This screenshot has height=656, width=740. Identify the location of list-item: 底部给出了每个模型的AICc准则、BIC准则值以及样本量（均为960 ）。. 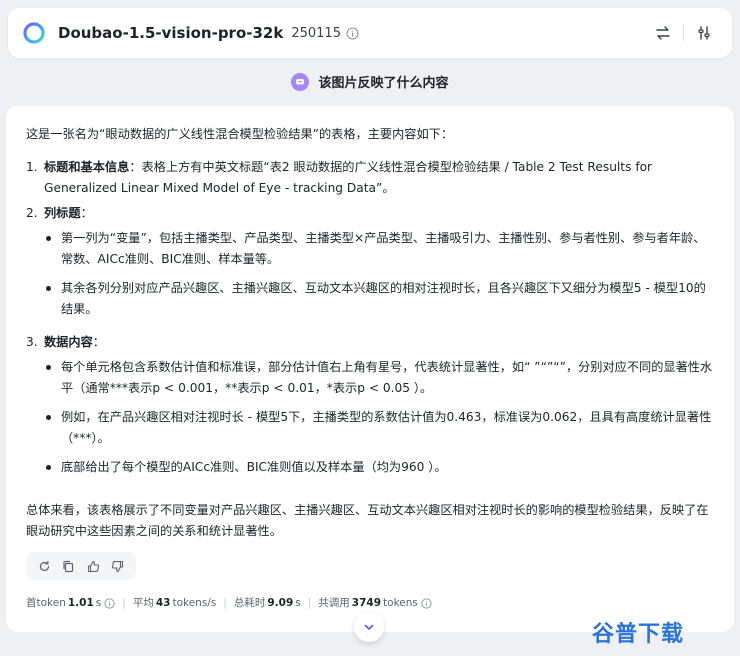
(379, 467).